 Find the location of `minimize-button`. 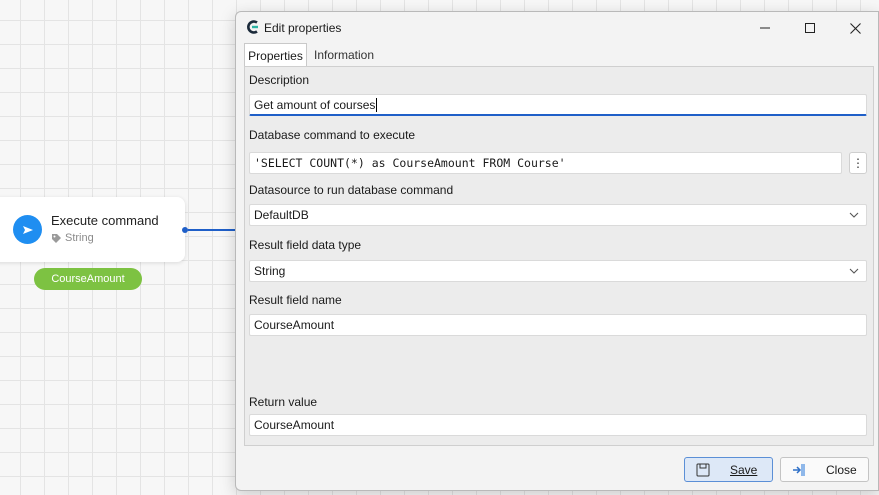

minimize-button is located at coordinates (765, 28).